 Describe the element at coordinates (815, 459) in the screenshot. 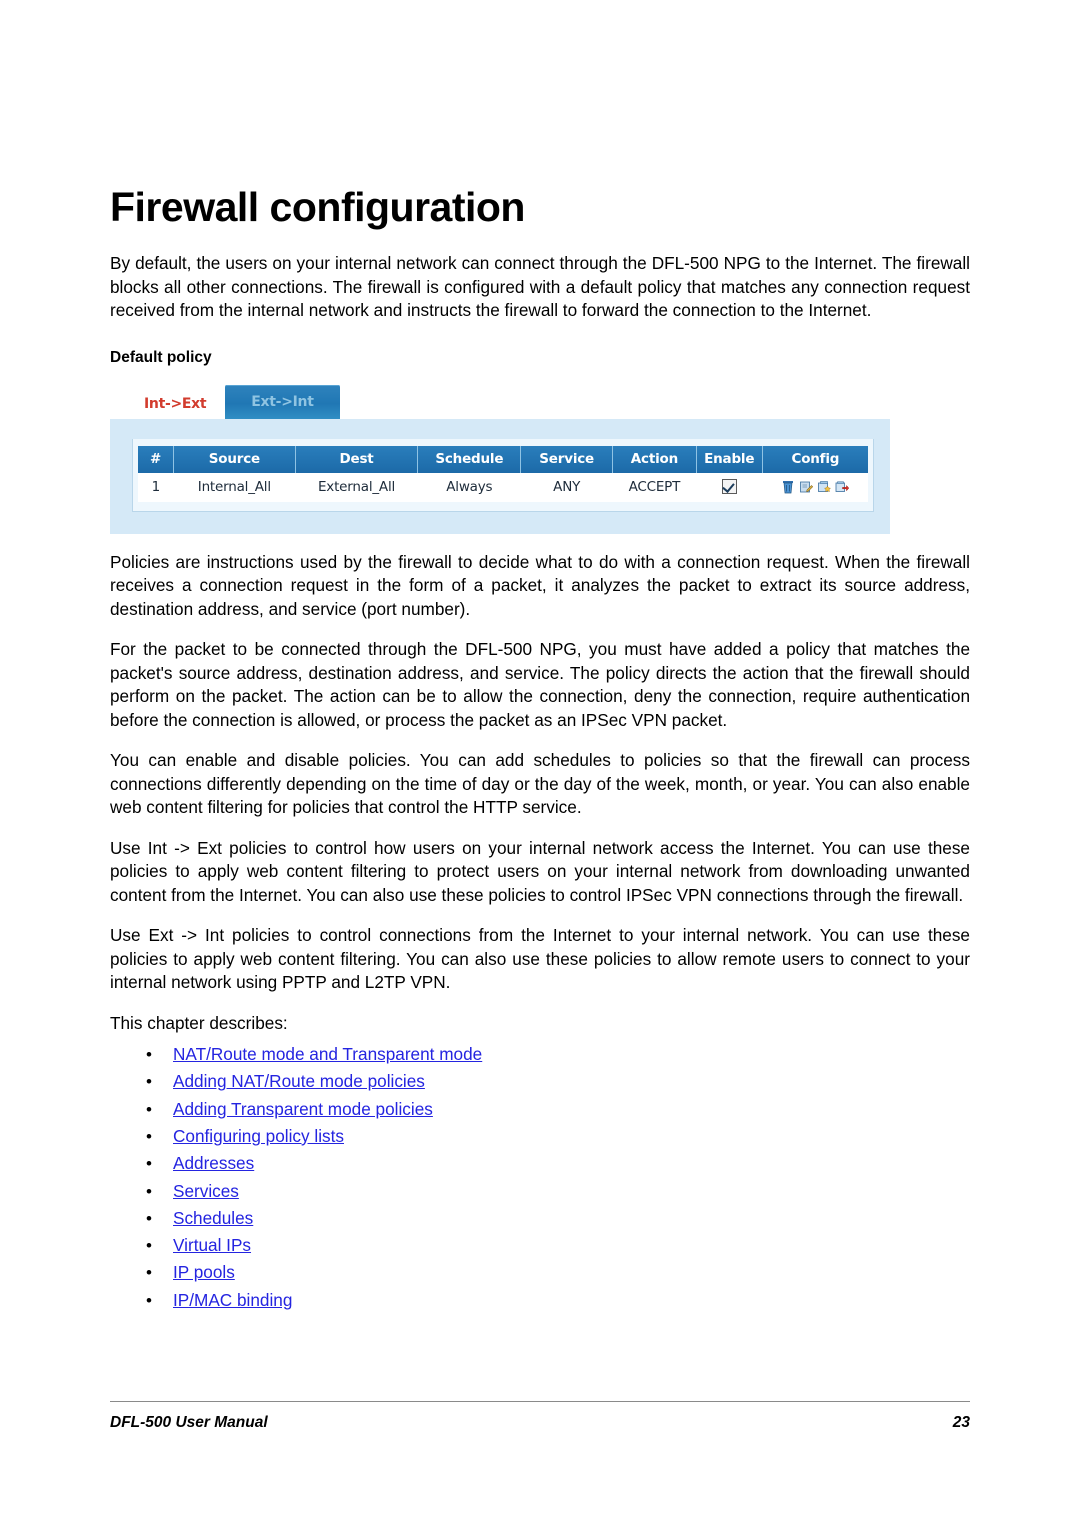

I see `column-header-config: Config` at that location.